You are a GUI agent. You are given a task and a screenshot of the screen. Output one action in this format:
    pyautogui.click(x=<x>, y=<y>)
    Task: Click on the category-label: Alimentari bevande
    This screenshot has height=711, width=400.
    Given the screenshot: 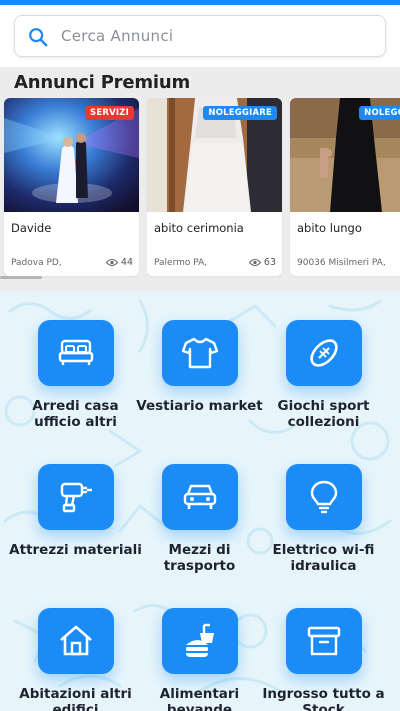 What is the action you would take?
    pyautogui.click(x=199, y=698)
    